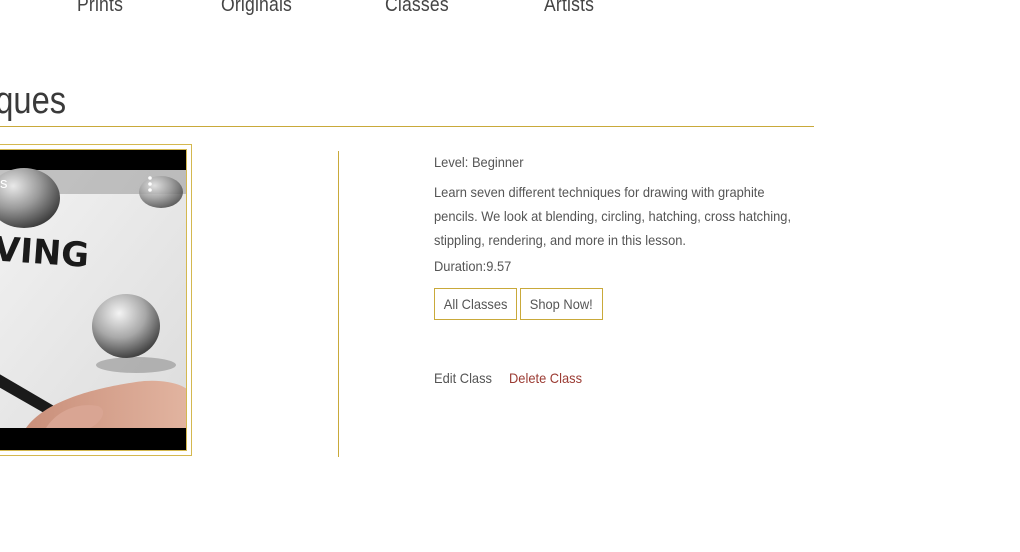  I want to click on video-player: VING s, so click(93, 300).